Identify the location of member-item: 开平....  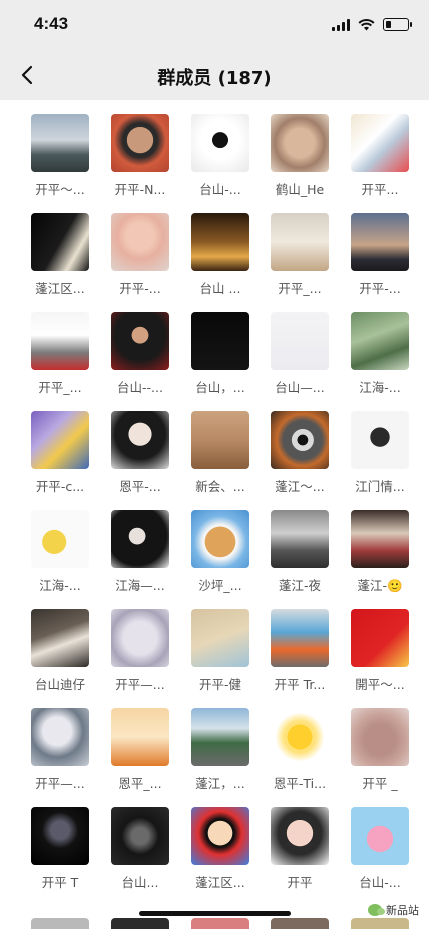
(380, 156).